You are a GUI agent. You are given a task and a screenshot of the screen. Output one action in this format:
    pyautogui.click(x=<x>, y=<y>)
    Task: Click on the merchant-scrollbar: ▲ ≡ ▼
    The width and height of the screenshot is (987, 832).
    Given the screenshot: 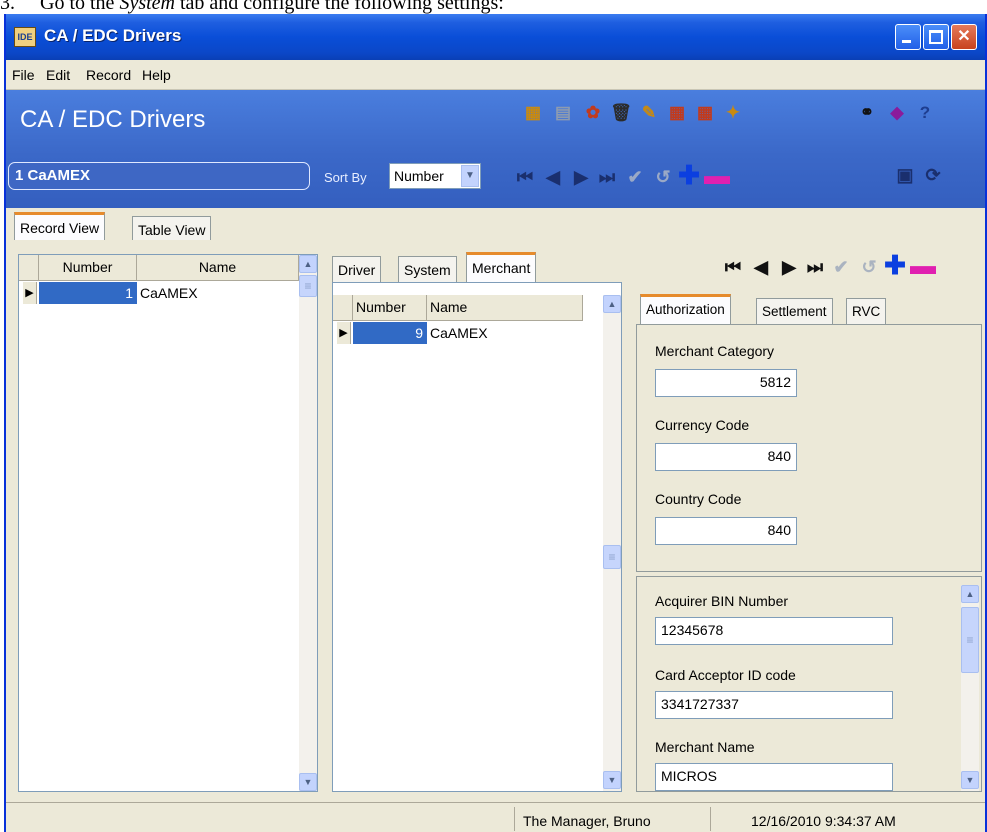 What is the action you would take?
    pyautogui.click(x=612, y=543)
    